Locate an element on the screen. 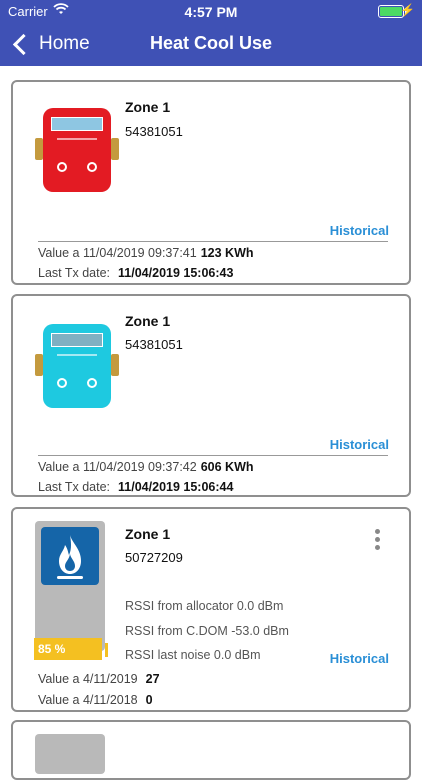  page-title: Heat Cool Use is located at coordinates (211, 43).